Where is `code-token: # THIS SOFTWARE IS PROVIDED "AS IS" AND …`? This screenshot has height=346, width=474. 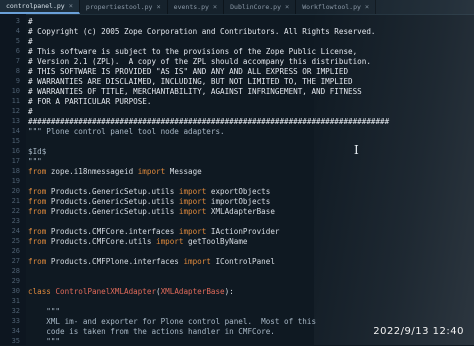 code-token: # THIS SOFTWARE IS PROVIDED "AS IS" AND … is located at coordinates (188, 71).